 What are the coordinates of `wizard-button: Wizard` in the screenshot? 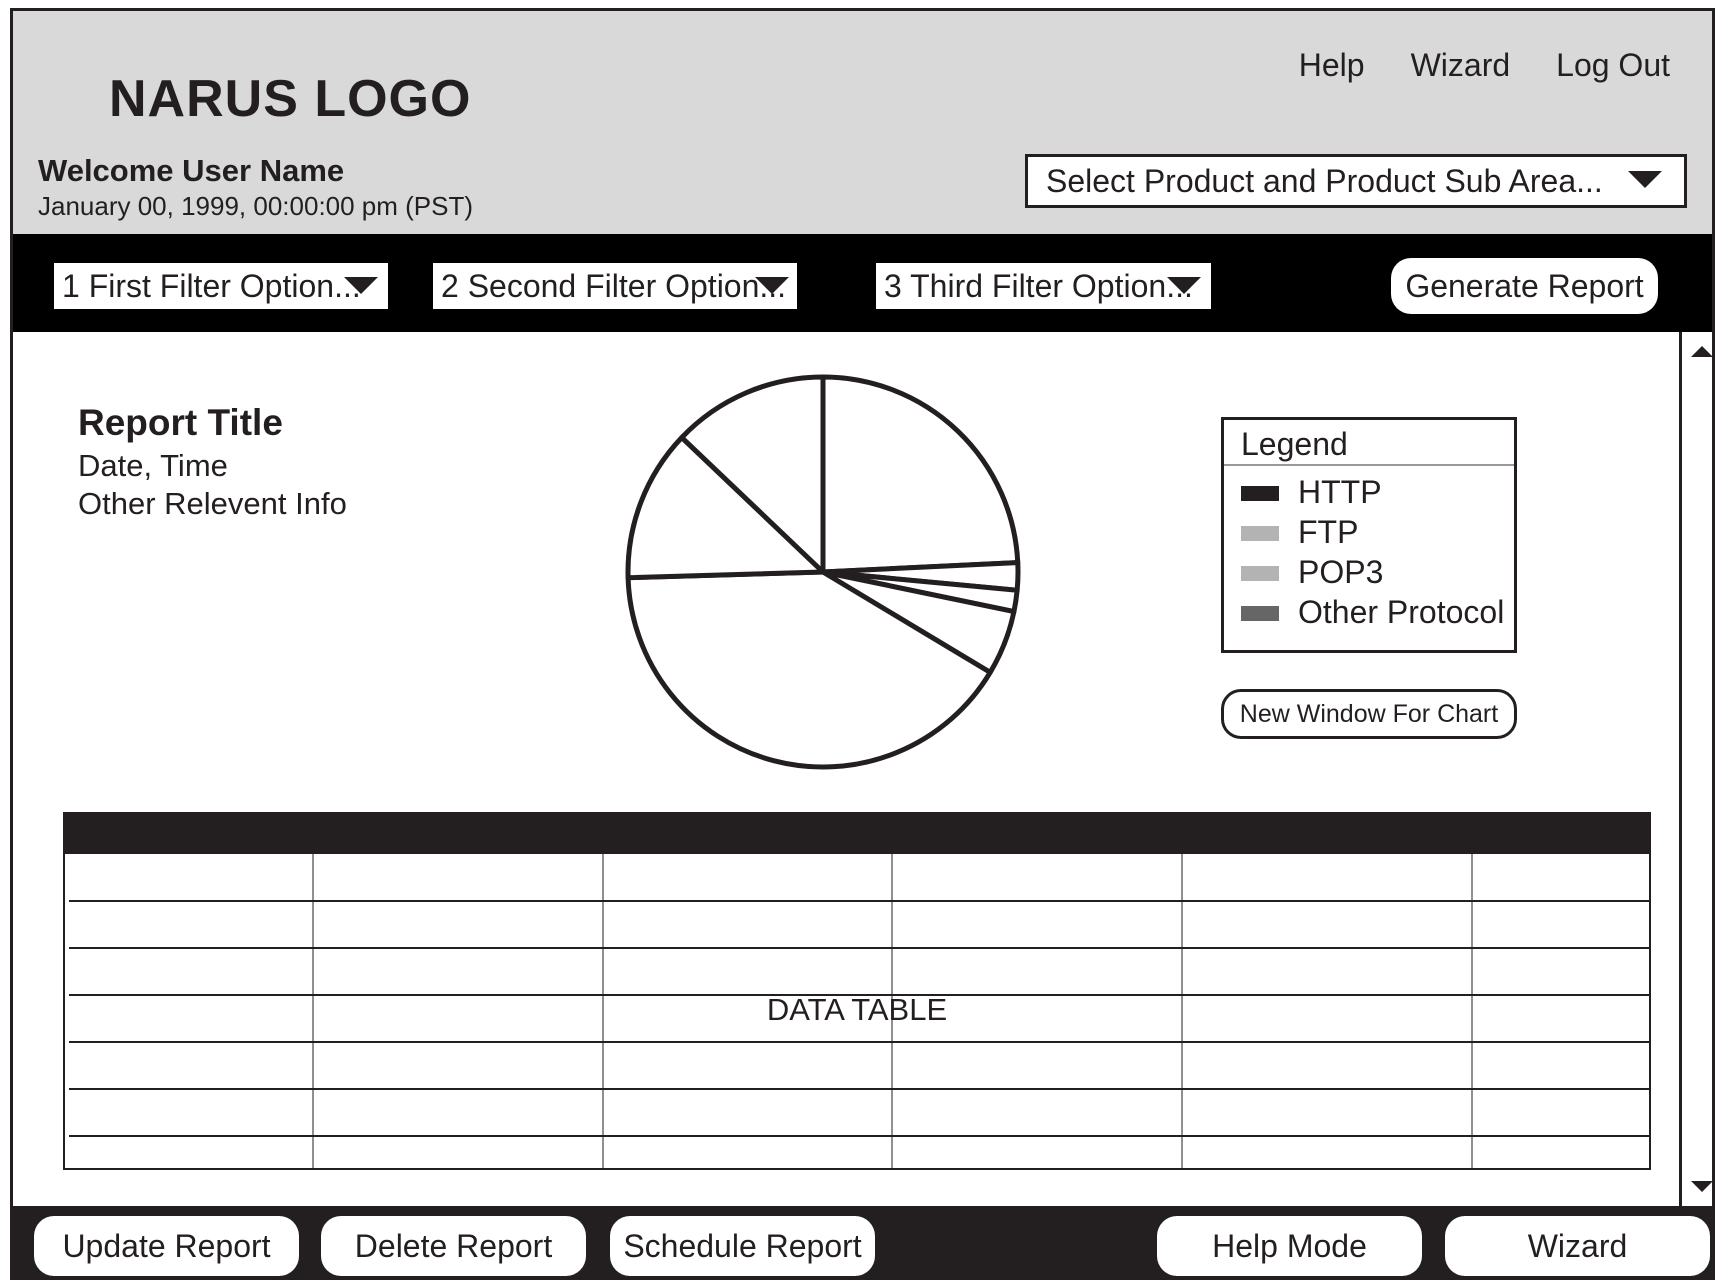 It's located at (1577, 1246).